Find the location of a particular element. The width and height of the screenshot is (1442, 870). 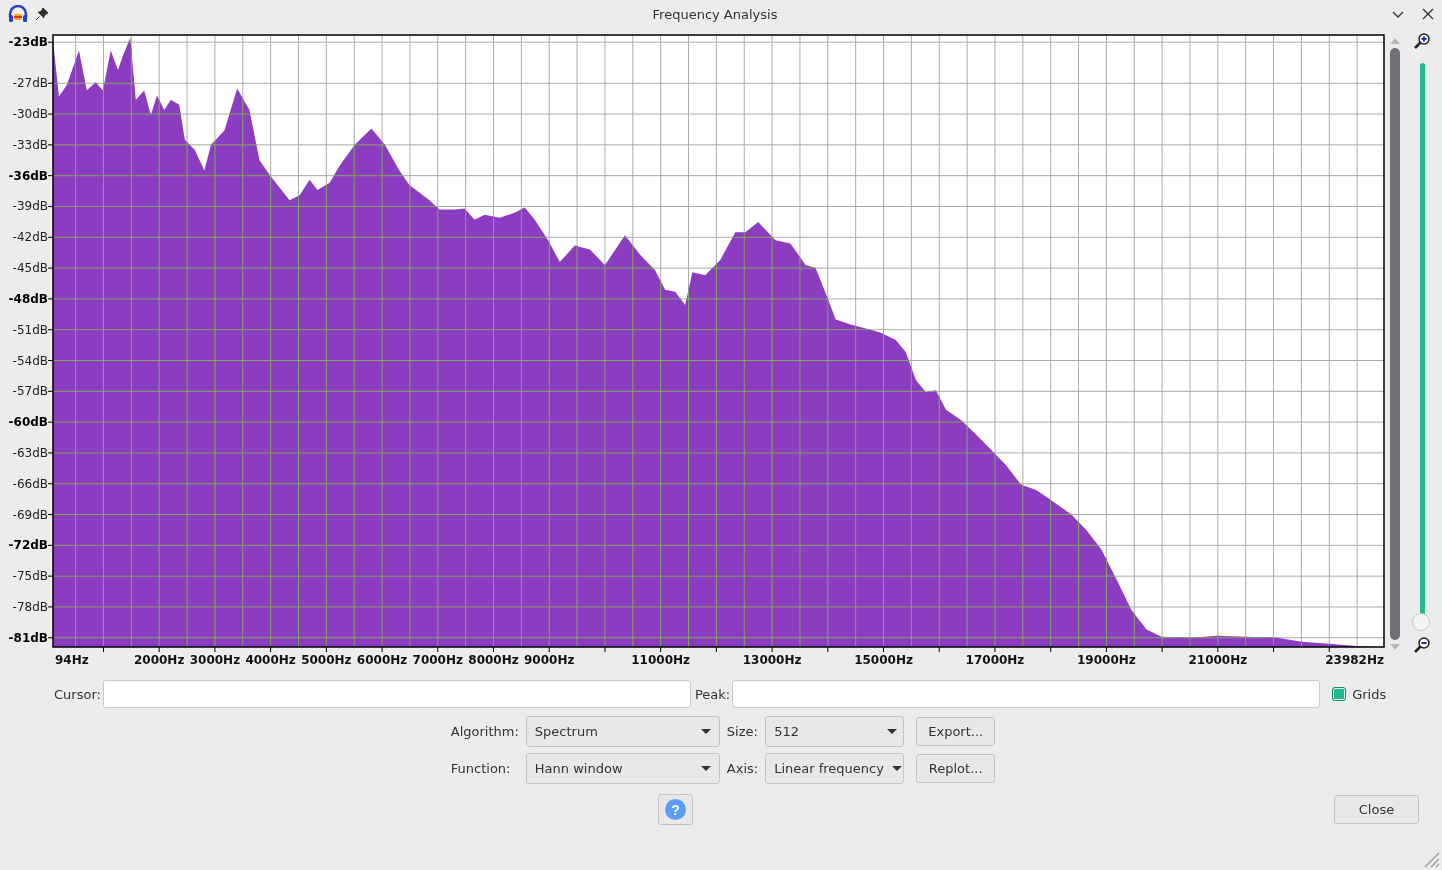

axis-label: 21000Hz is located at coordinates (1218, 660).